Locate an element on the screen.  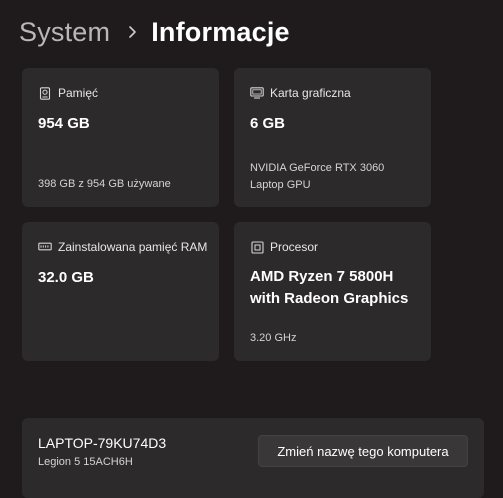
gpu-card-name-line2: Laptop GPU is located at coordinates (280, 185).